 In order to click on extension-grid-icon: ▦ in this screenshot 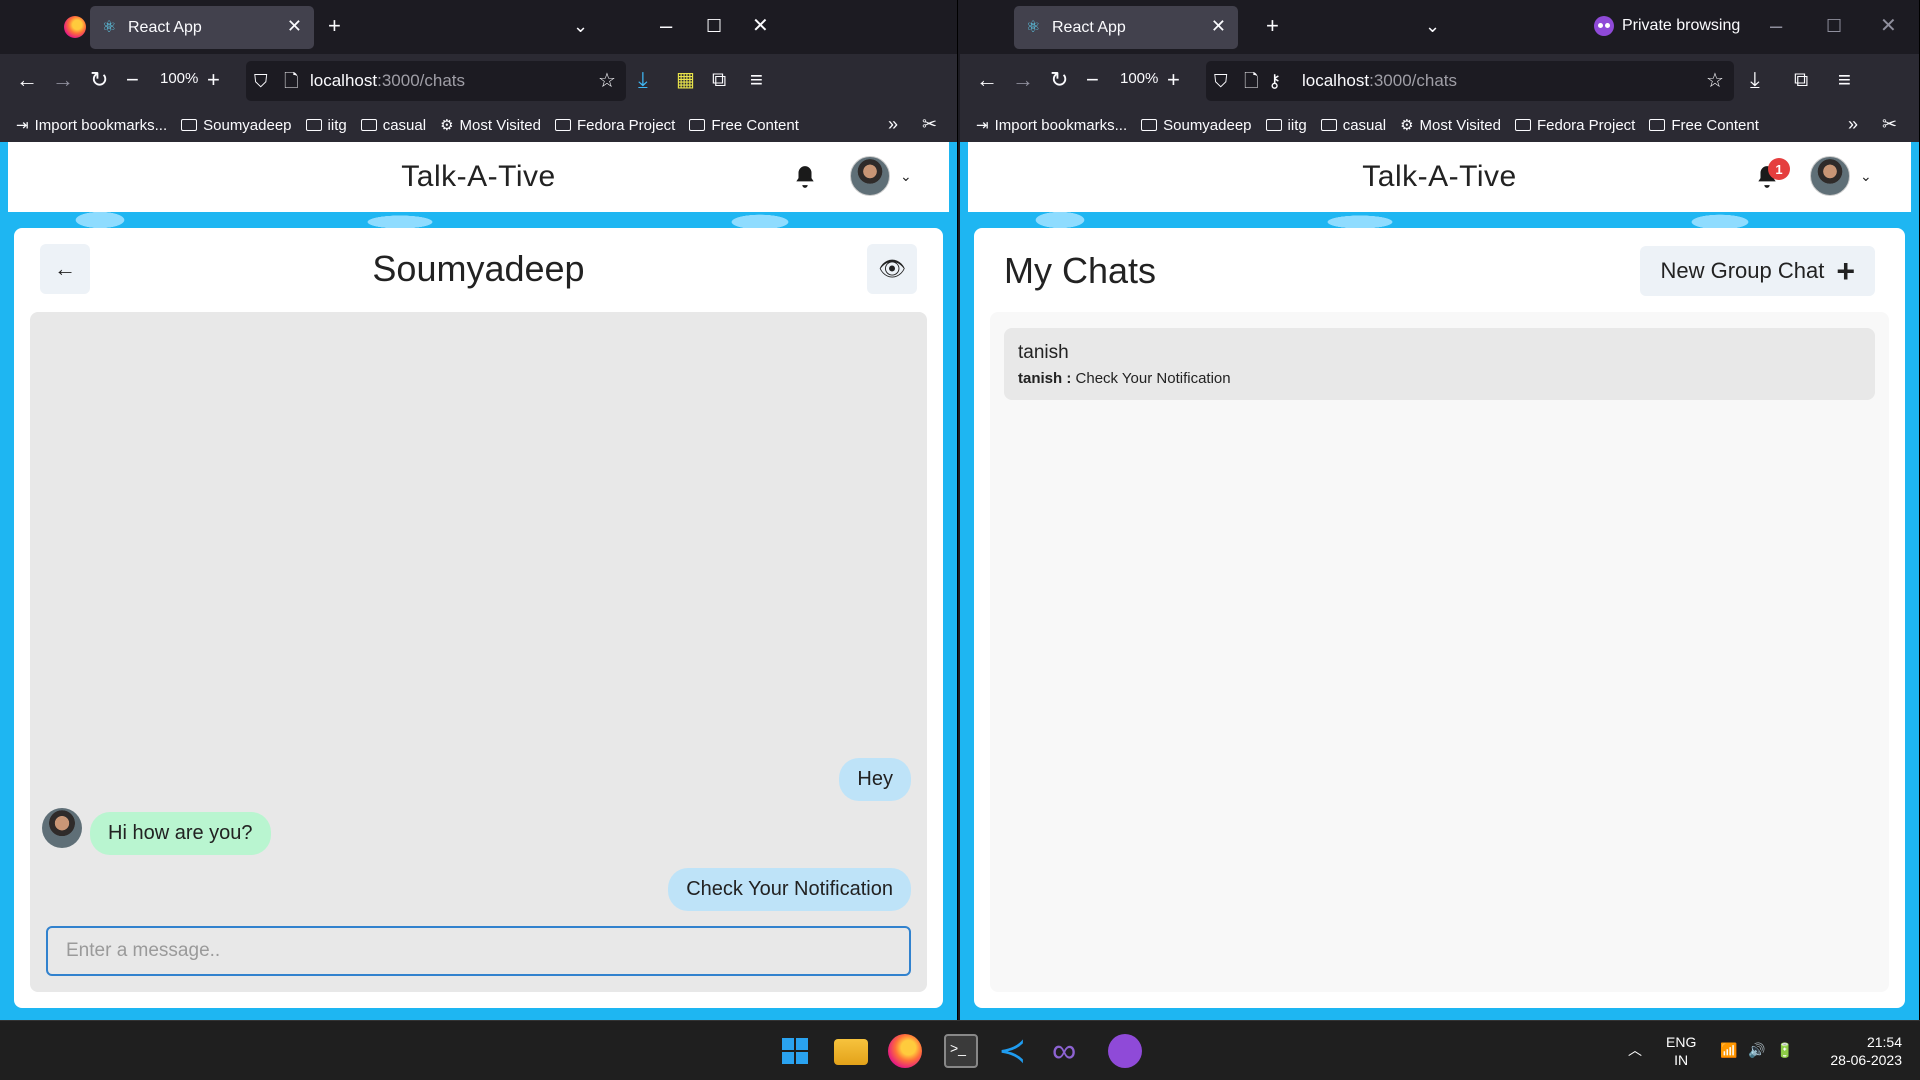, I will do `click(685, 80)`.